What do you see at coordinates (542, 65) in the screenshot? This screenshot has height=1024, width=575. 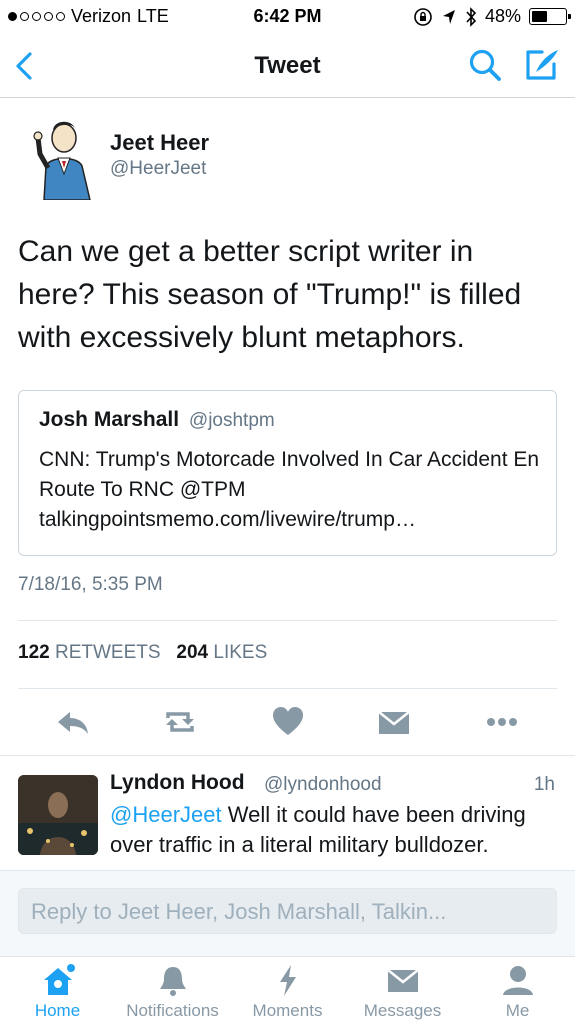 I see `compose-icon` at bounding box center [542, 65].